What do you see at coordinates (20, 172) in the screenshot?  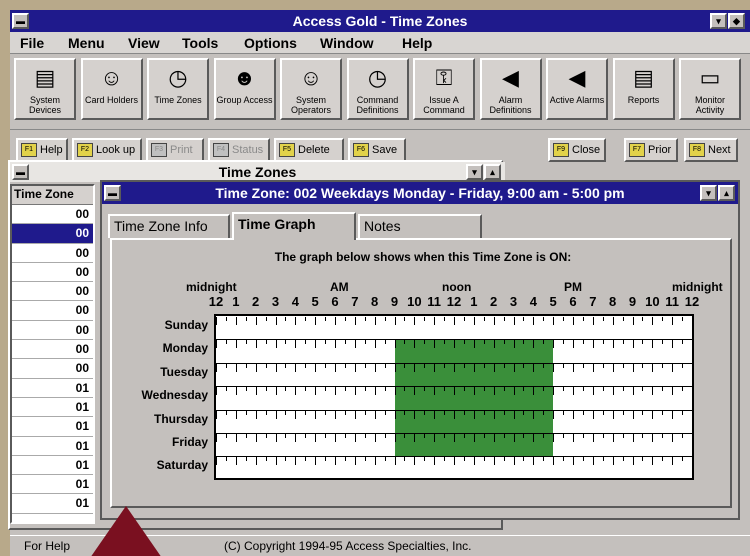 I see `list-system-menu-icon: ▬` at bounding box center [20, 172].